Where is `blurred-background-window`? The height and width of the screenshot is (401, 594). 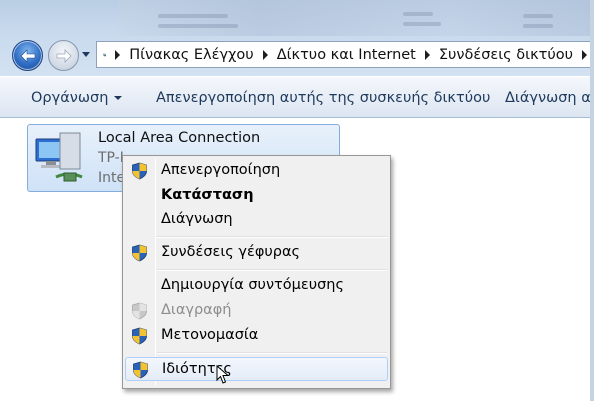
blurred-background-window is located at coordinates (356, 18).